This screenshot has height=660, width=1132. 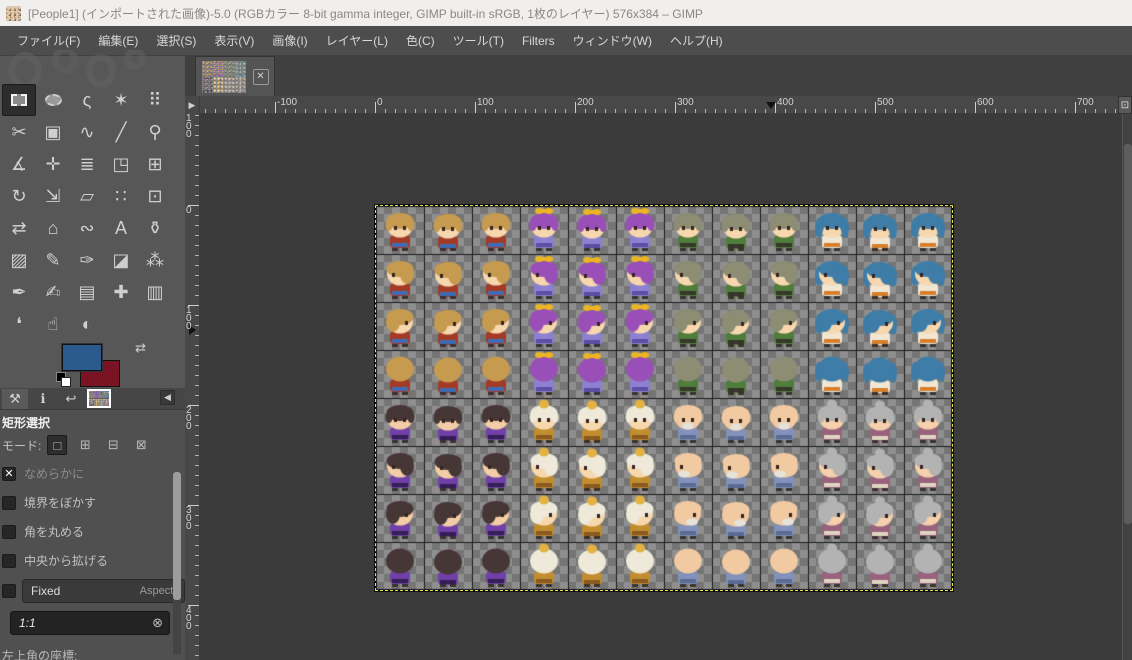 I want to click on menu-item: 画像(I), so click(x=289, y=40).